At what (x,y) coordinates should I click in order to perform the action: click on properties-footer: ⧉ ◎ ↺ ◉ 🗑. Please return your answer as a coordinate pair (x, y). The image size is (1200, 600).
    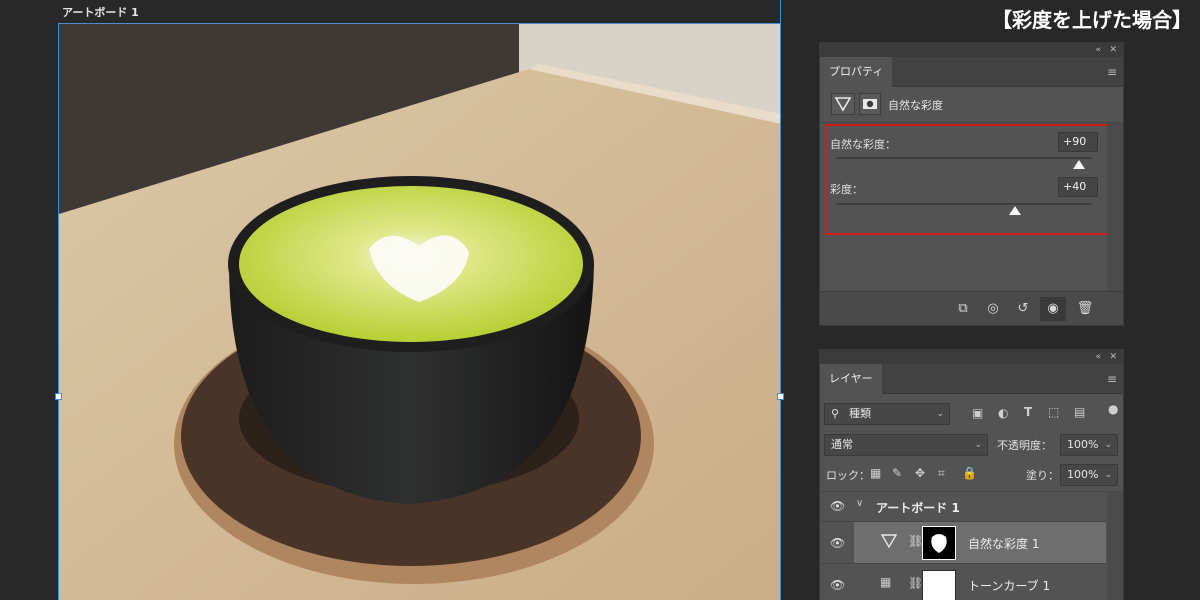
    Looking at the image, I should click on (971, 308).